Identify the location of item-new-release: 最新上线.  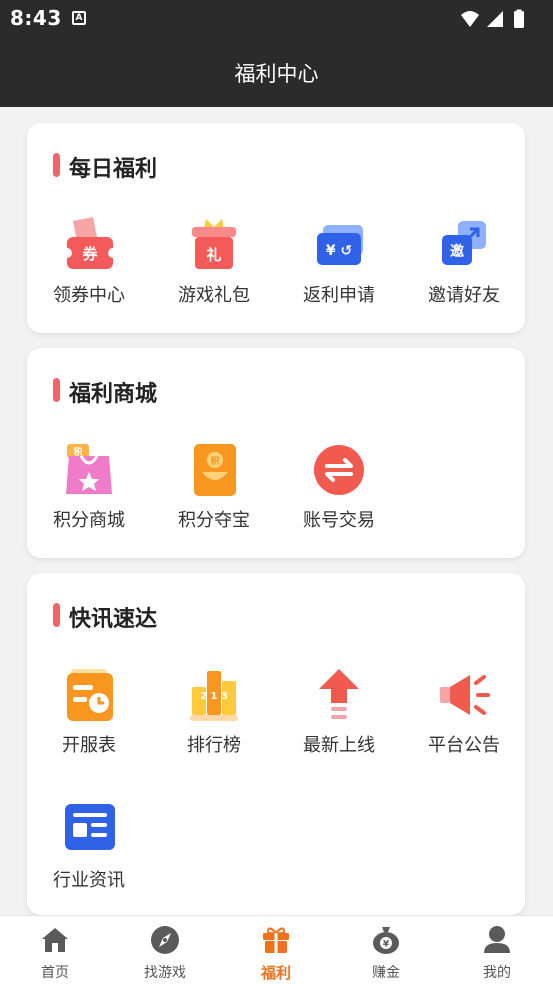
(339, 715).